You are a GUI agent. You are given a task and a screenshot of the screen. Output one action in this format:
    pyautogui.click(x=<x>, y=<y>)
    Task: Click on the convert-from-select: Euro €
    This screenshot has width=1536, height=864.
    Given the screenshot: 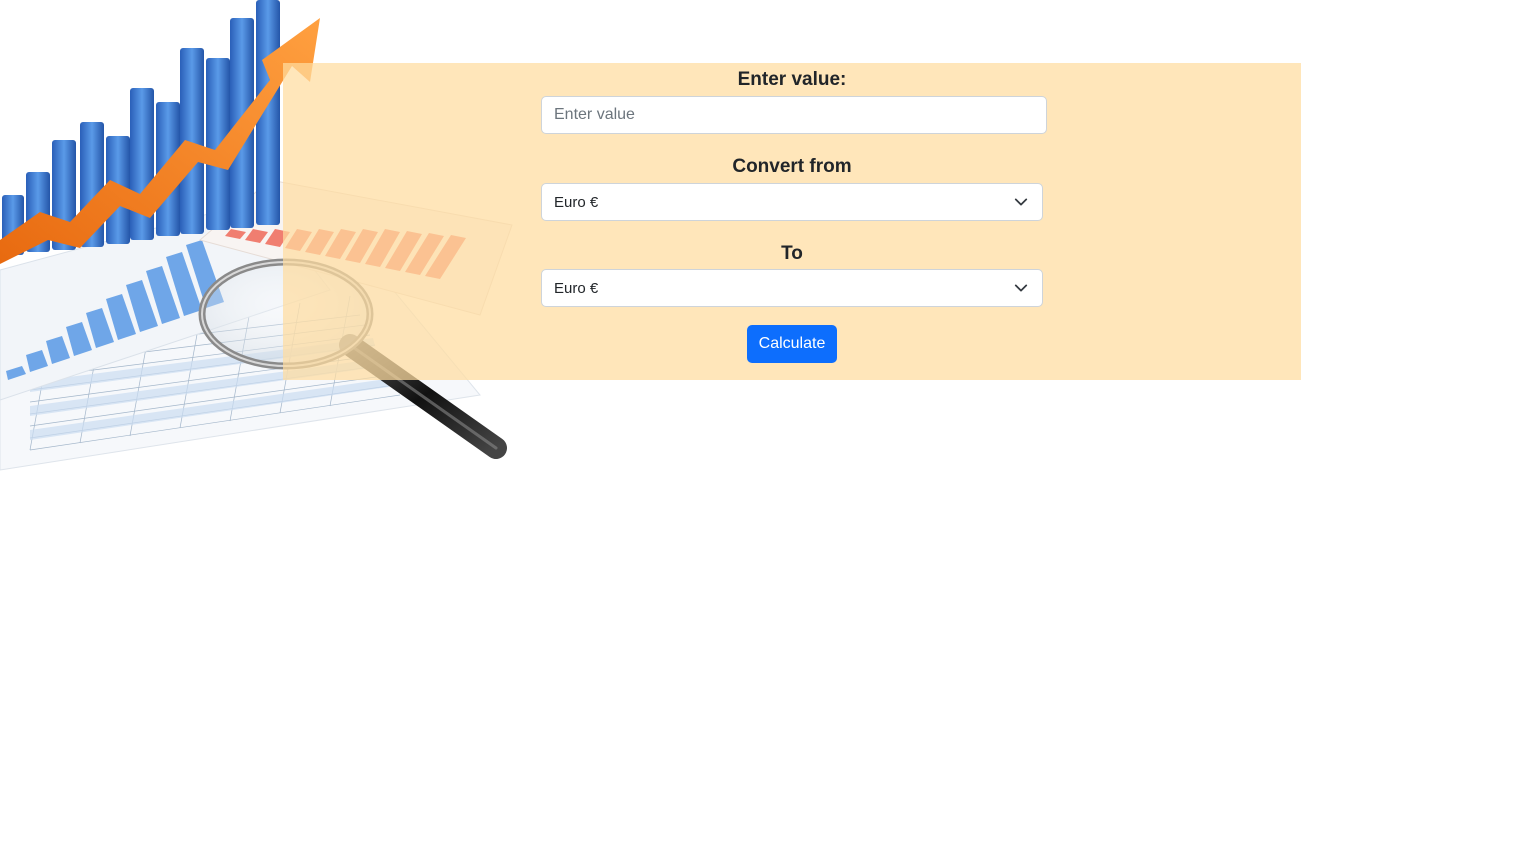 What is the action you would take?
    pyautogui.click(x=792, y=202)
    